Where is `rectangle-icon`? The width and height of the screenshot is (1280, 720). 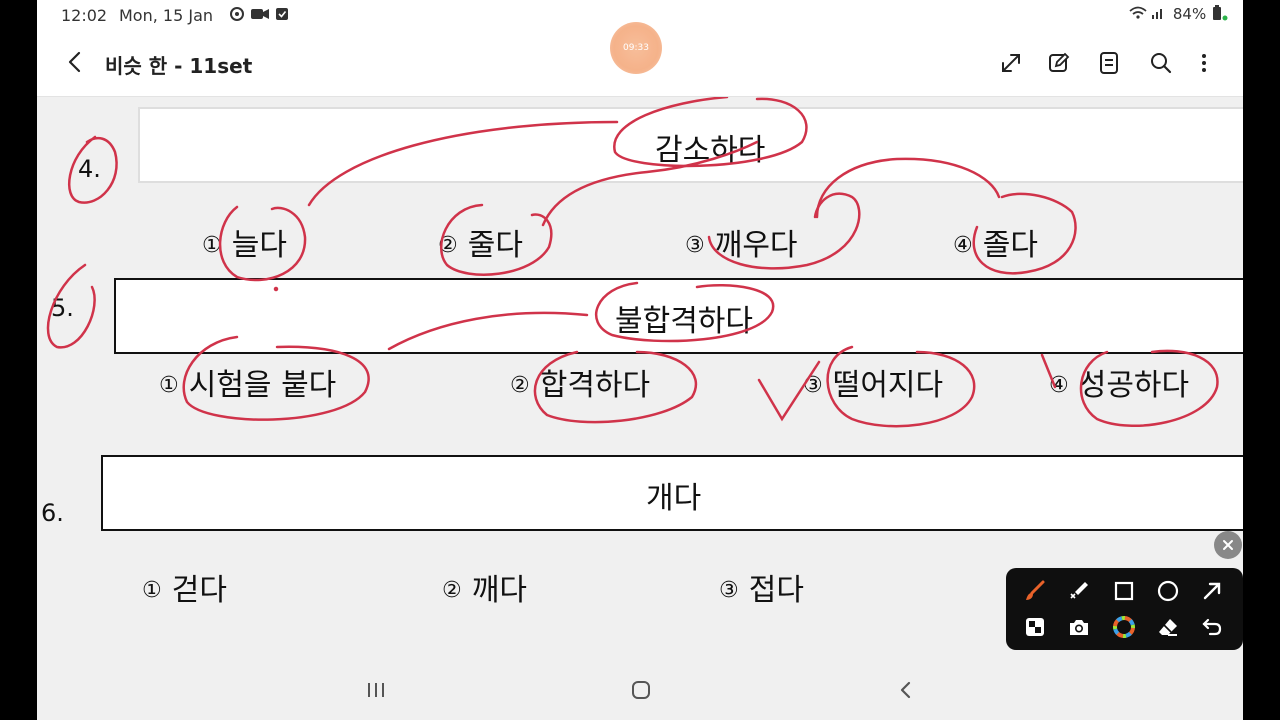
rectangle-icon is located at coordinates (1124, 591).